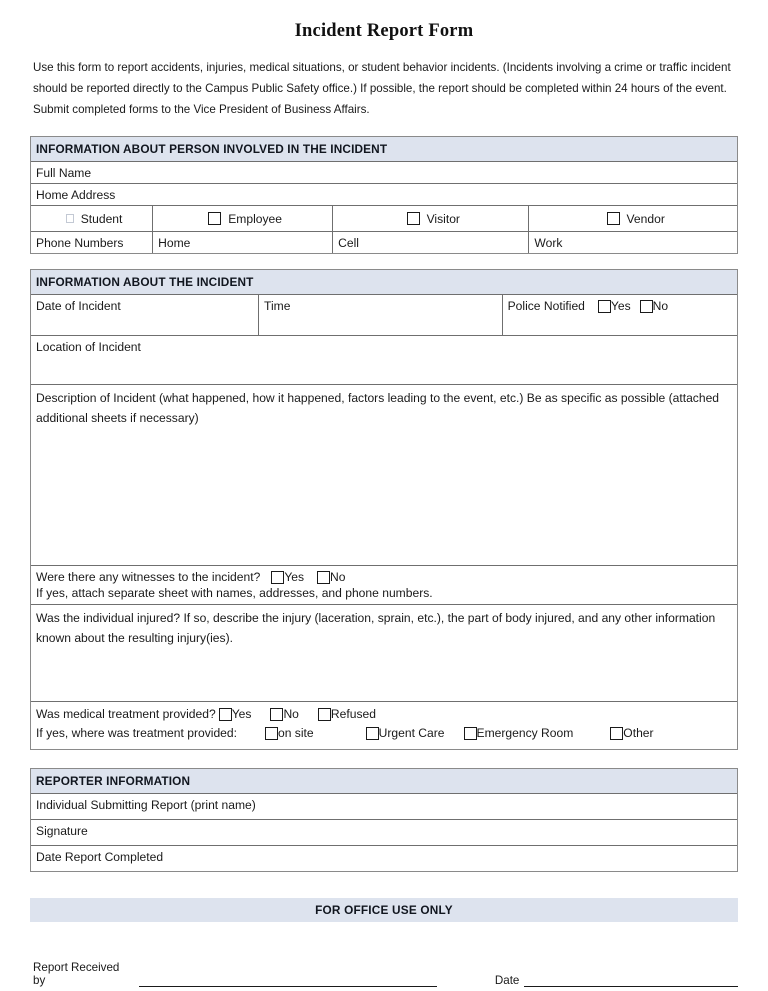  I want to click on date-completed-field: Date Report Completed, so click(384, 858).